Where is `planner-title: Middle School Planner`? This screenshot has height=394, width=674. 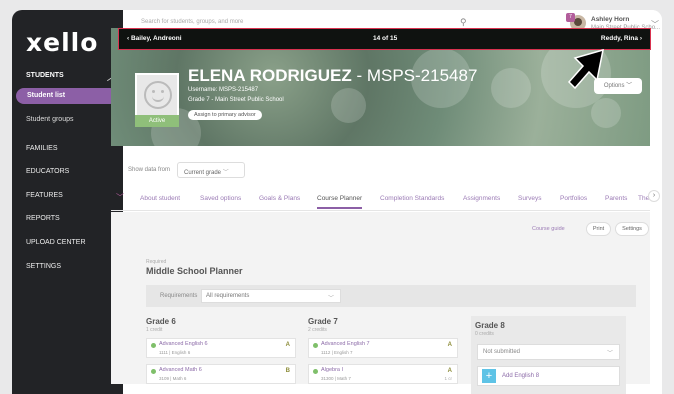 planner-title: Middle School Planner is located at coordinates (194, 271).